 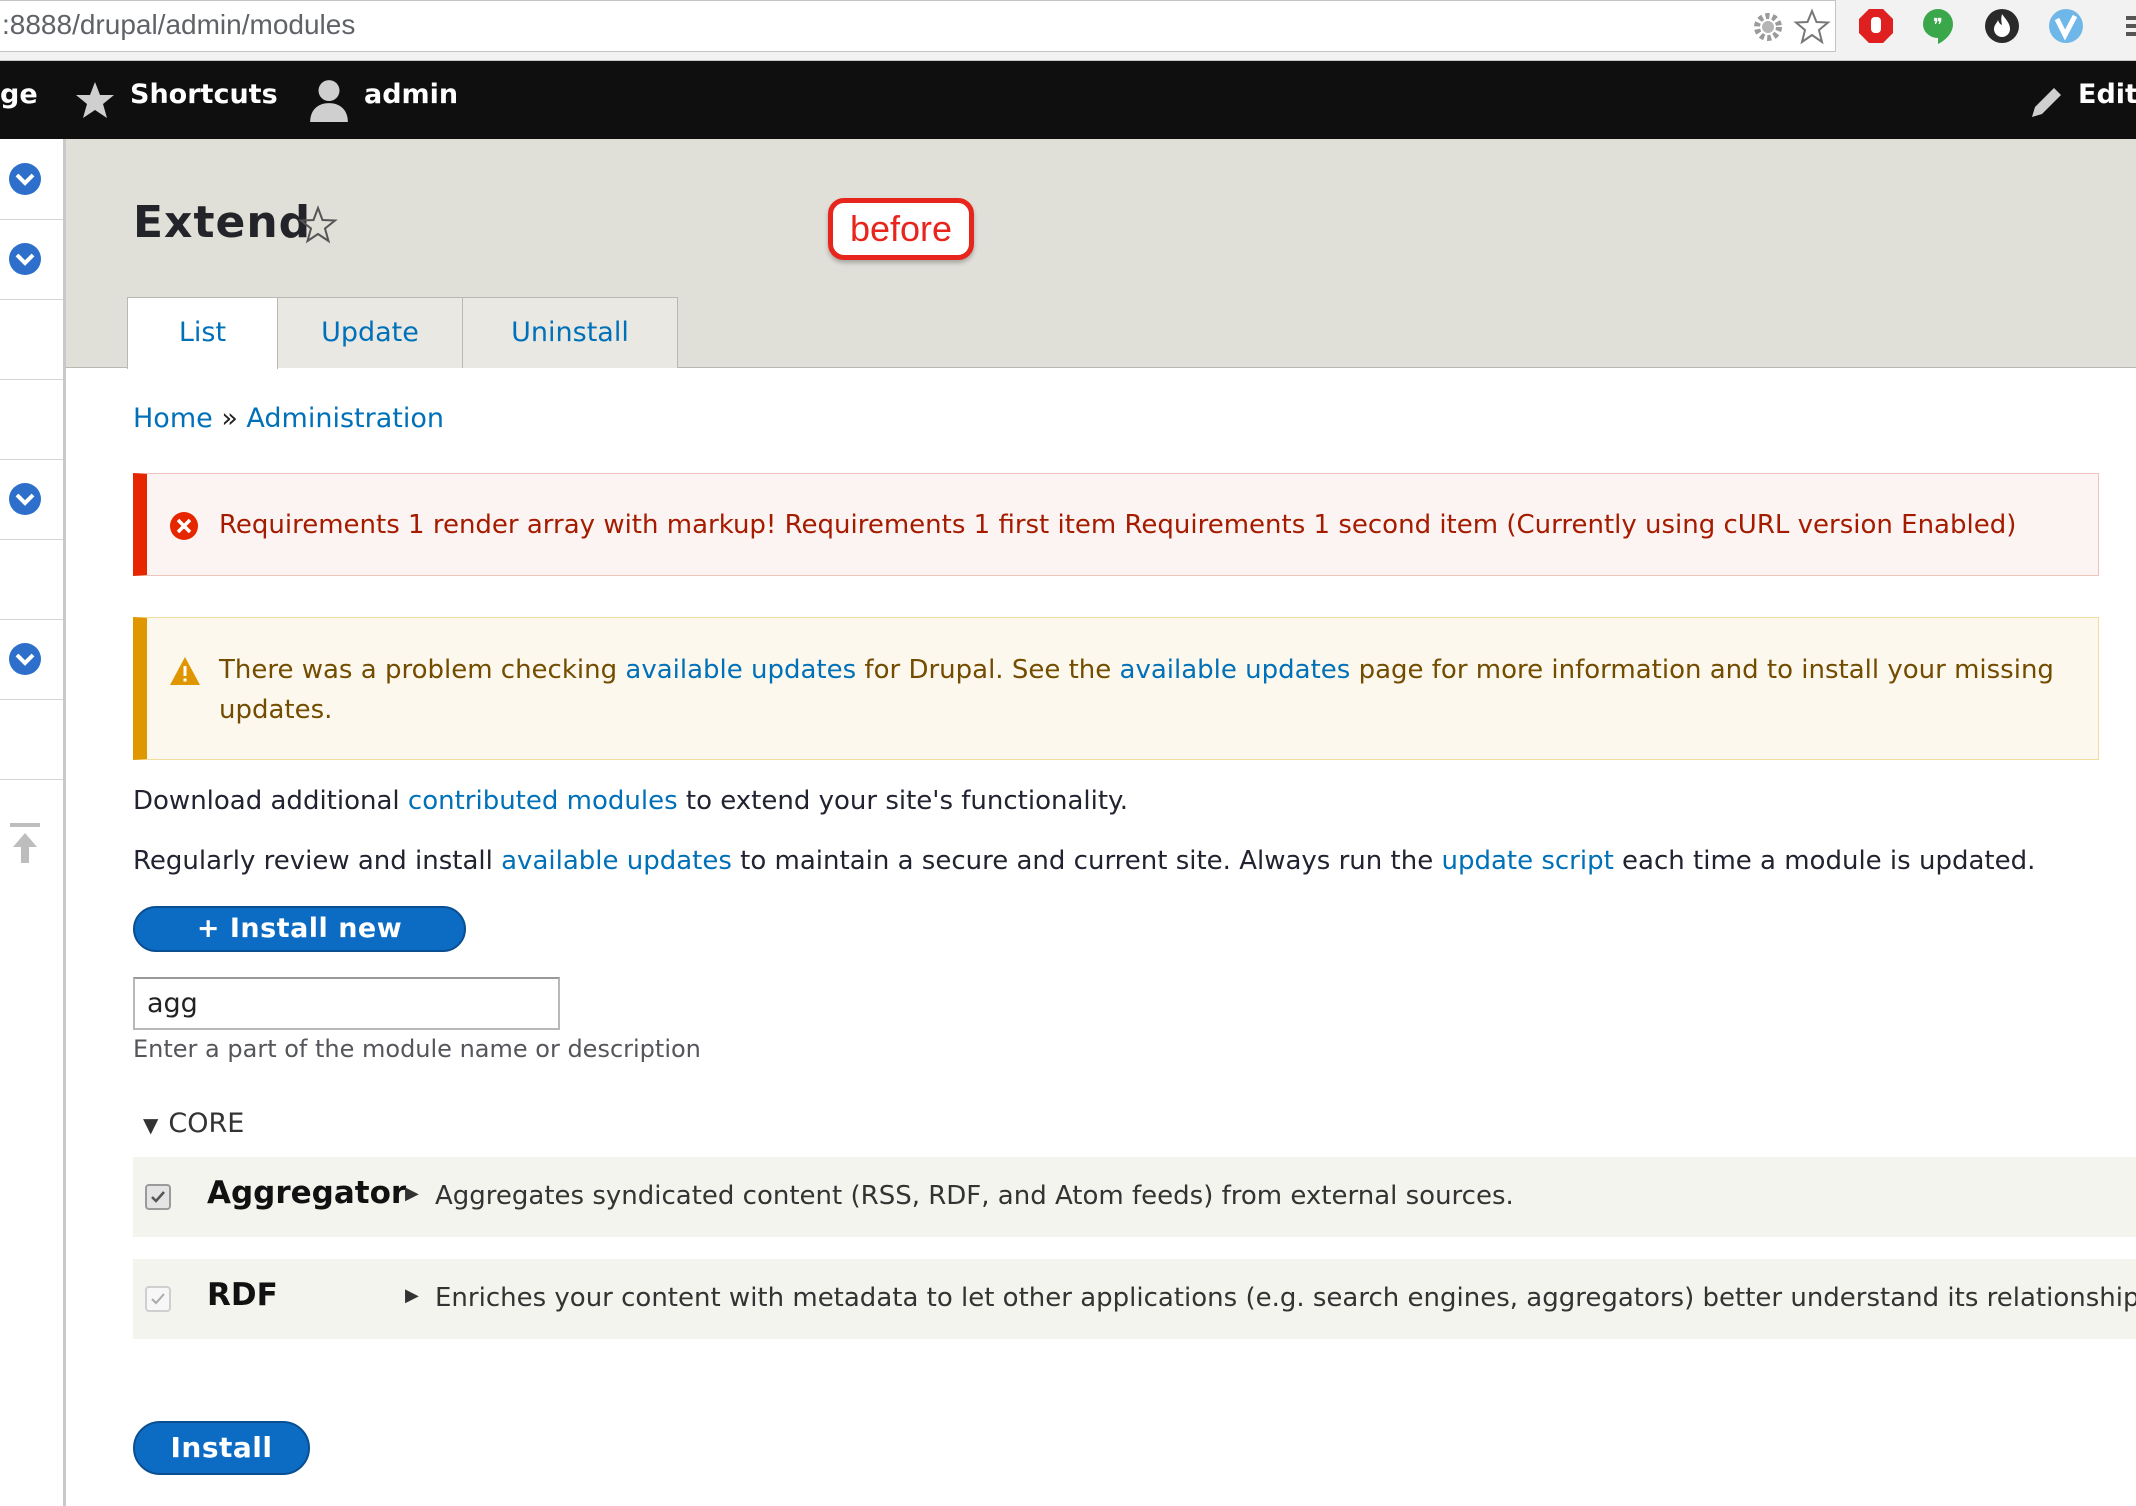 I want to click on breadcrumb-administration: Administration, so click(x=345, y=418).